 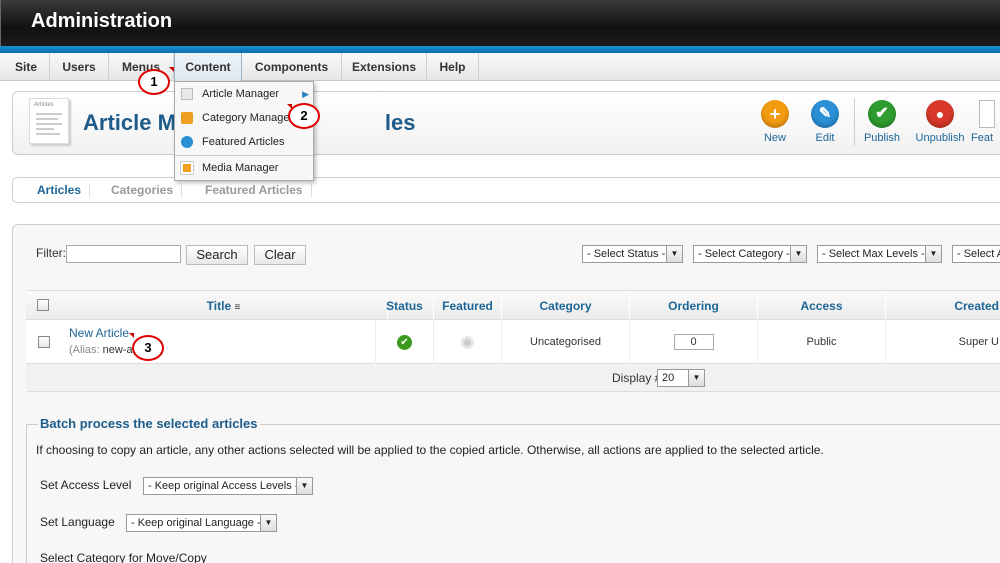 I want to click on article-title-link: New Article, so click(x=222, y=333).